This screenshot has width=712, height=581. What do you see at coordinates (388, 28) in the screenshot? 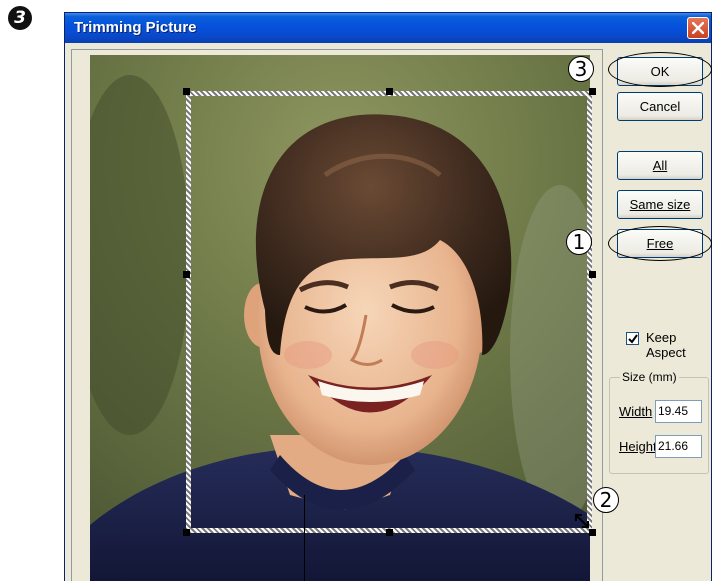
I see `title-bar: Trimming Picture` at bounding box center [388, 28].